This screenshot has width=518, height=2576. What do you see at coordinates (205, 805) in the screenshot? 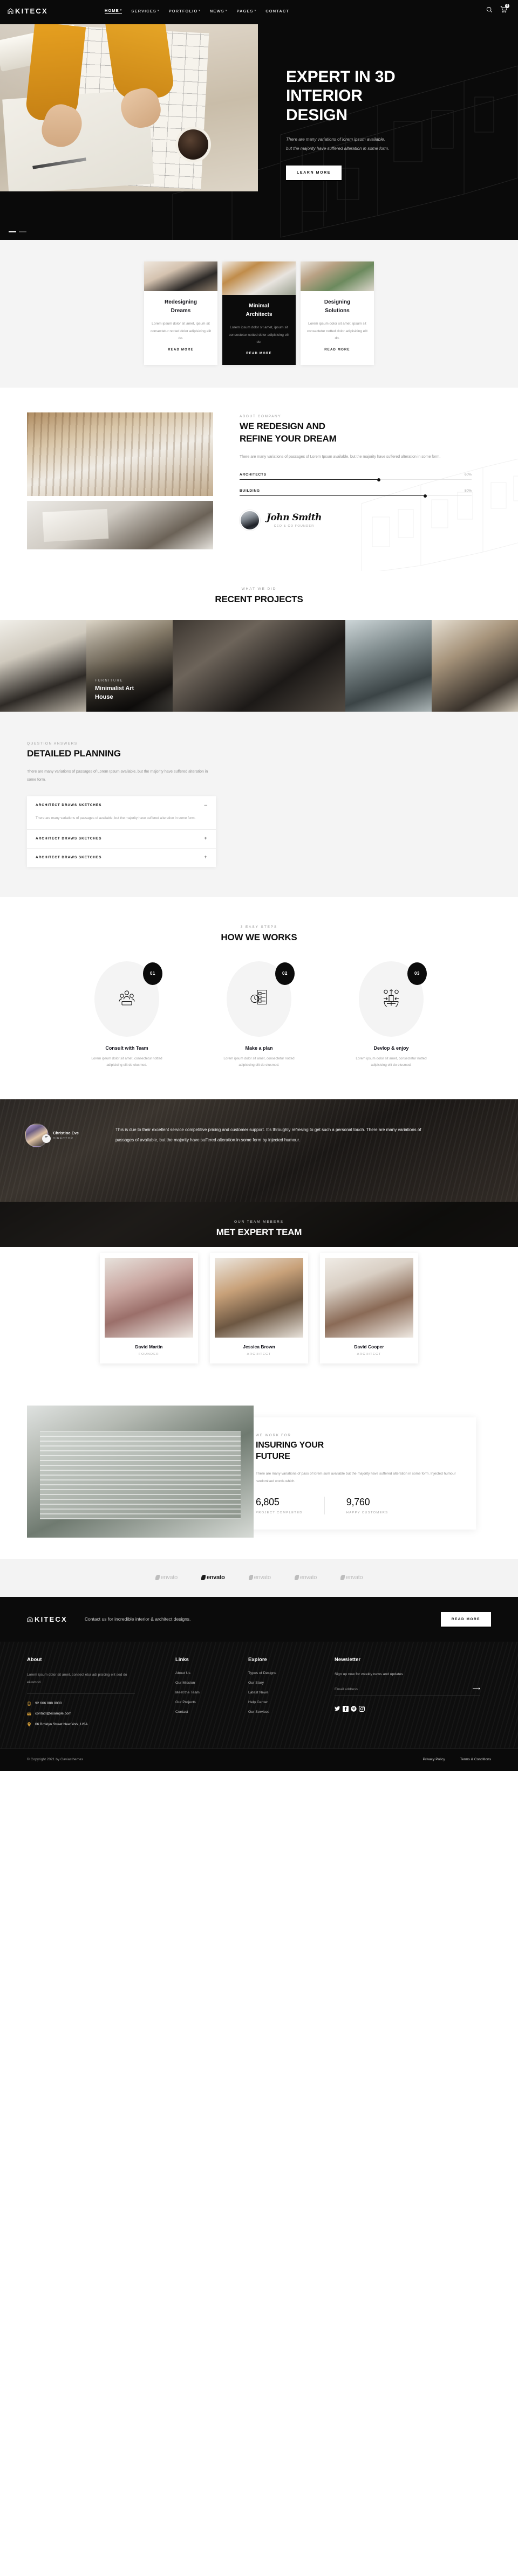
I see `minus-icon: –` at bounding box center [205, 805].